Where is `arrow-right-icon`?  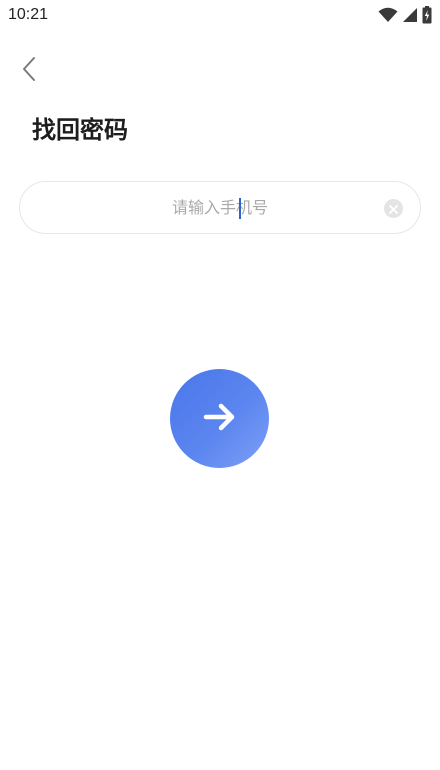
arrow-right-icon is located at coordinates (220, 419).